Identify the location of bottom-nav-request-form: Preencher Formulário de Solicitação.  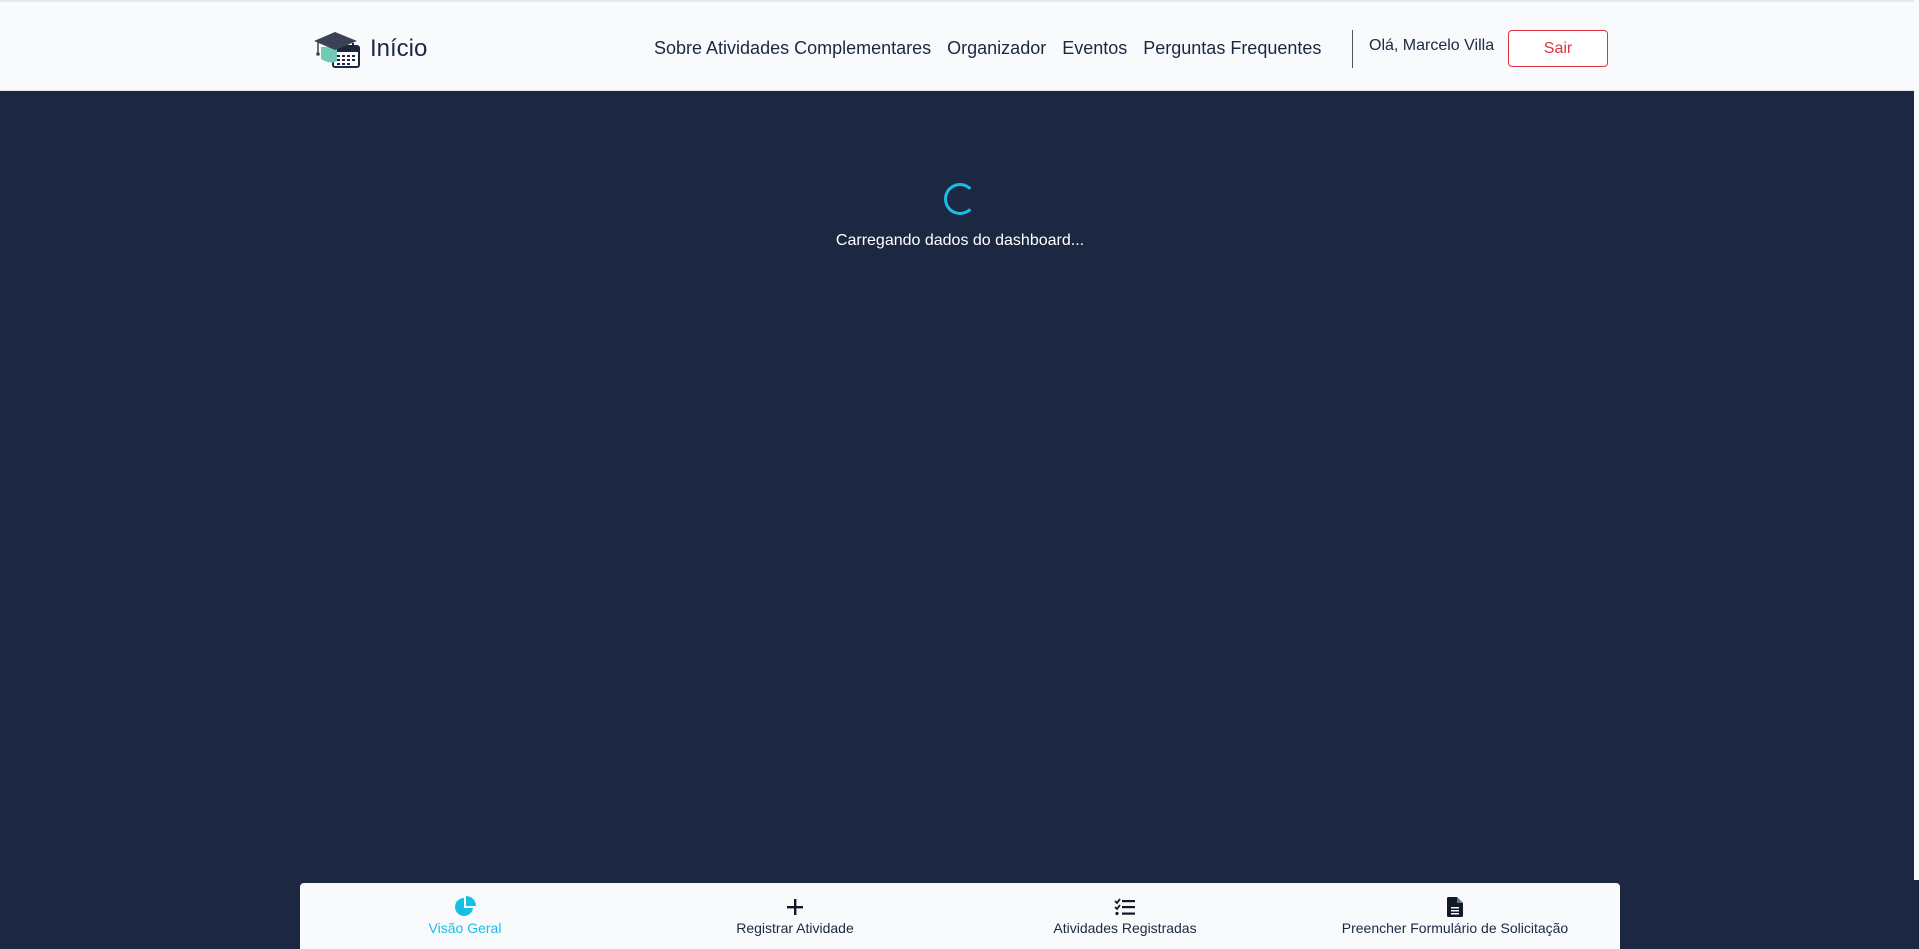
(1455, 916).